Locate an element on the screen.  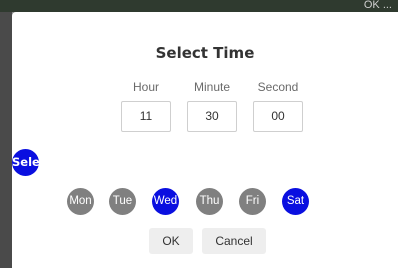
background-left-strip is located at coordinates (6, 140).